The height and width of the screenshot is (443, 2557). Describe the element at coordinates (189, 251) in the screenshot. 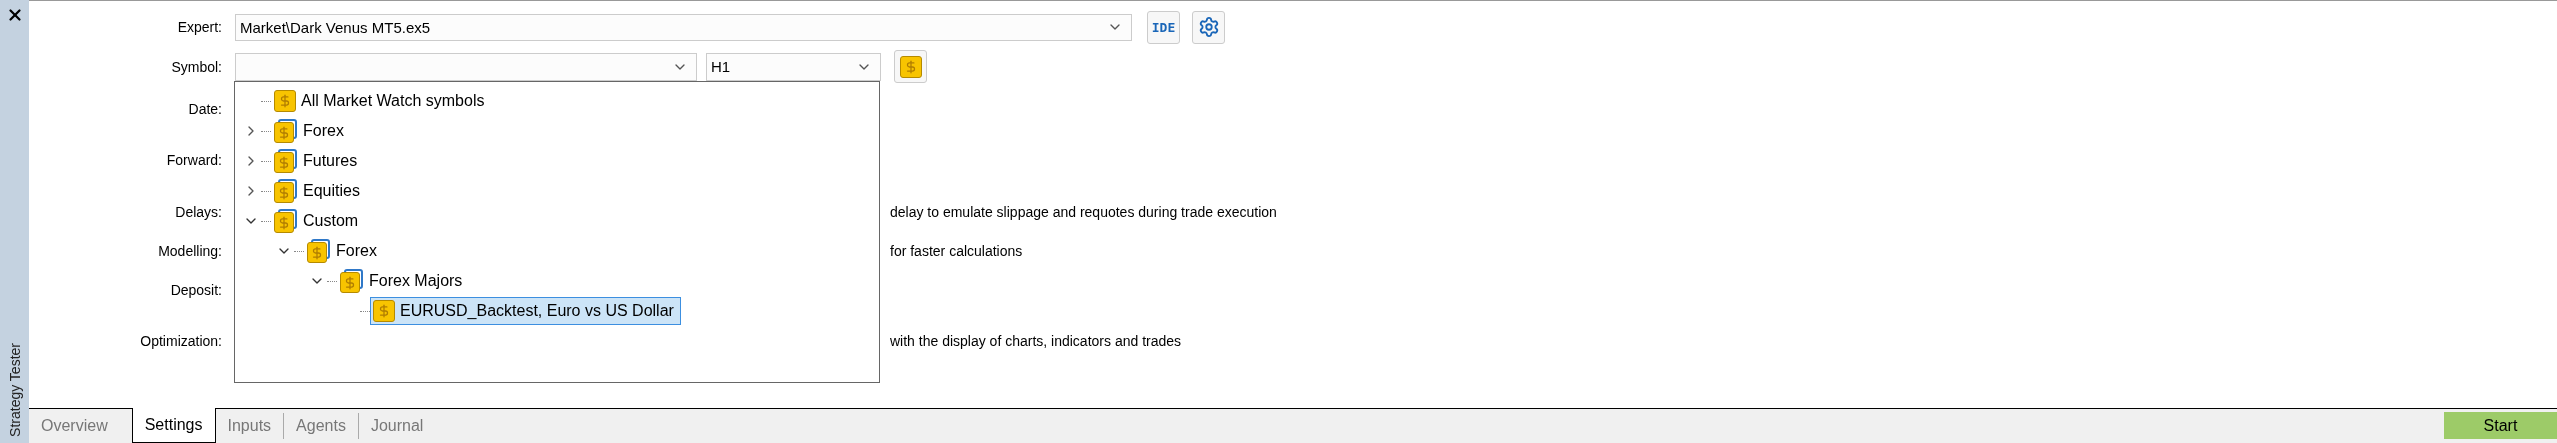

I see `field-label: Modelling:` at that location.